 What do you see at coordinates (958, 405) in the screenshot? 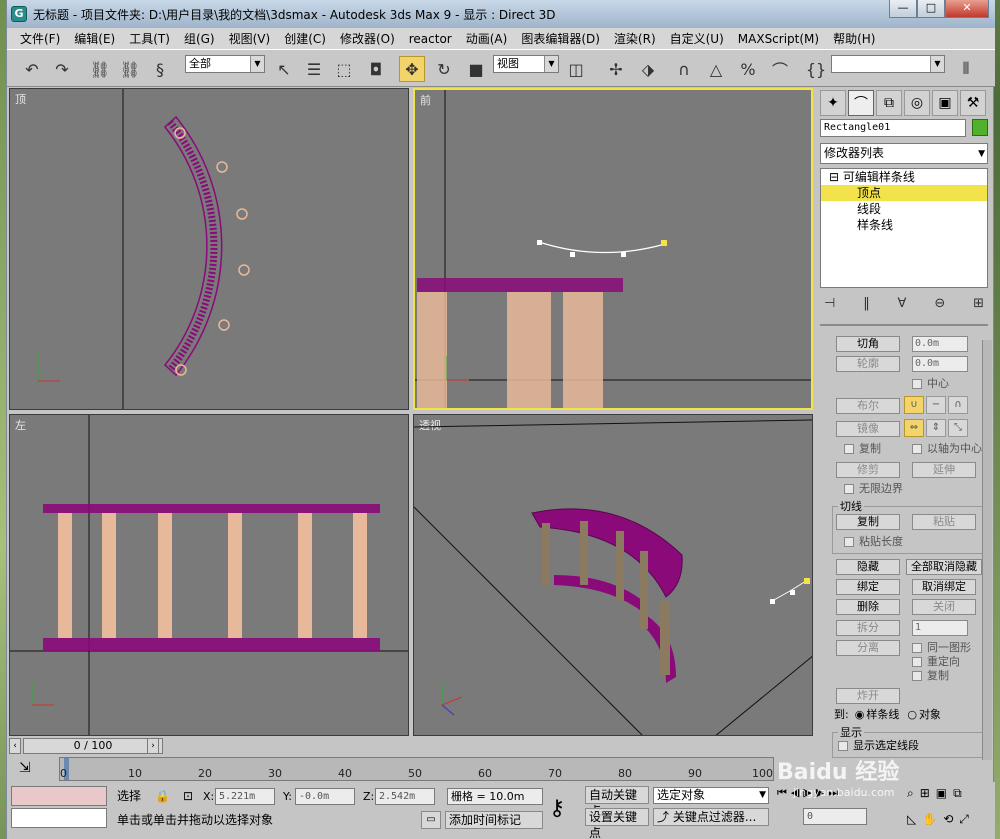
I see `intersection-icon: ∩` at bounding box center [958, 405].